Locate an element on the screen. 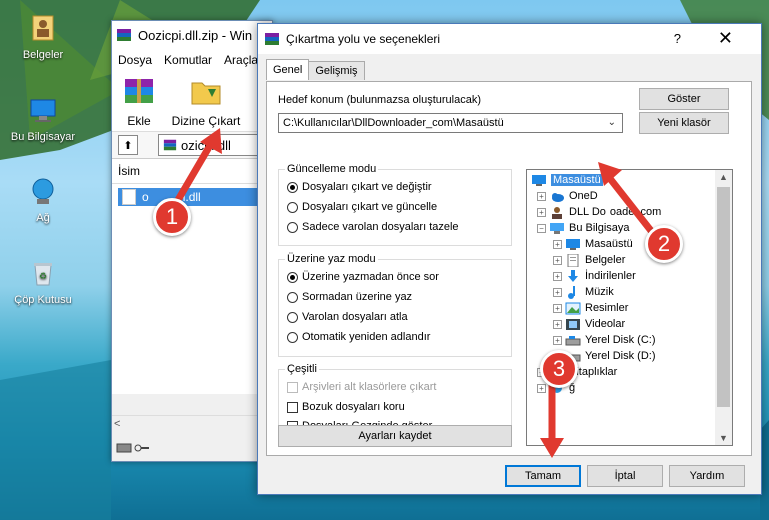  arrow-1-shaft is located at coordinates (195, 171).